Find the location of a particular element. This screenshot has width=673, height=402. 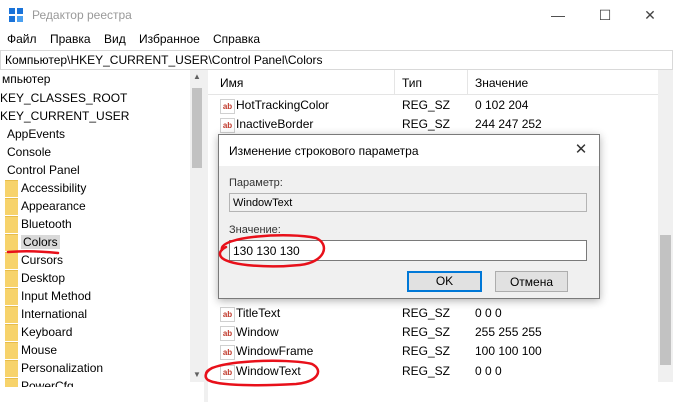

maximize-button: ☐ is located at coordinates (605, 15).